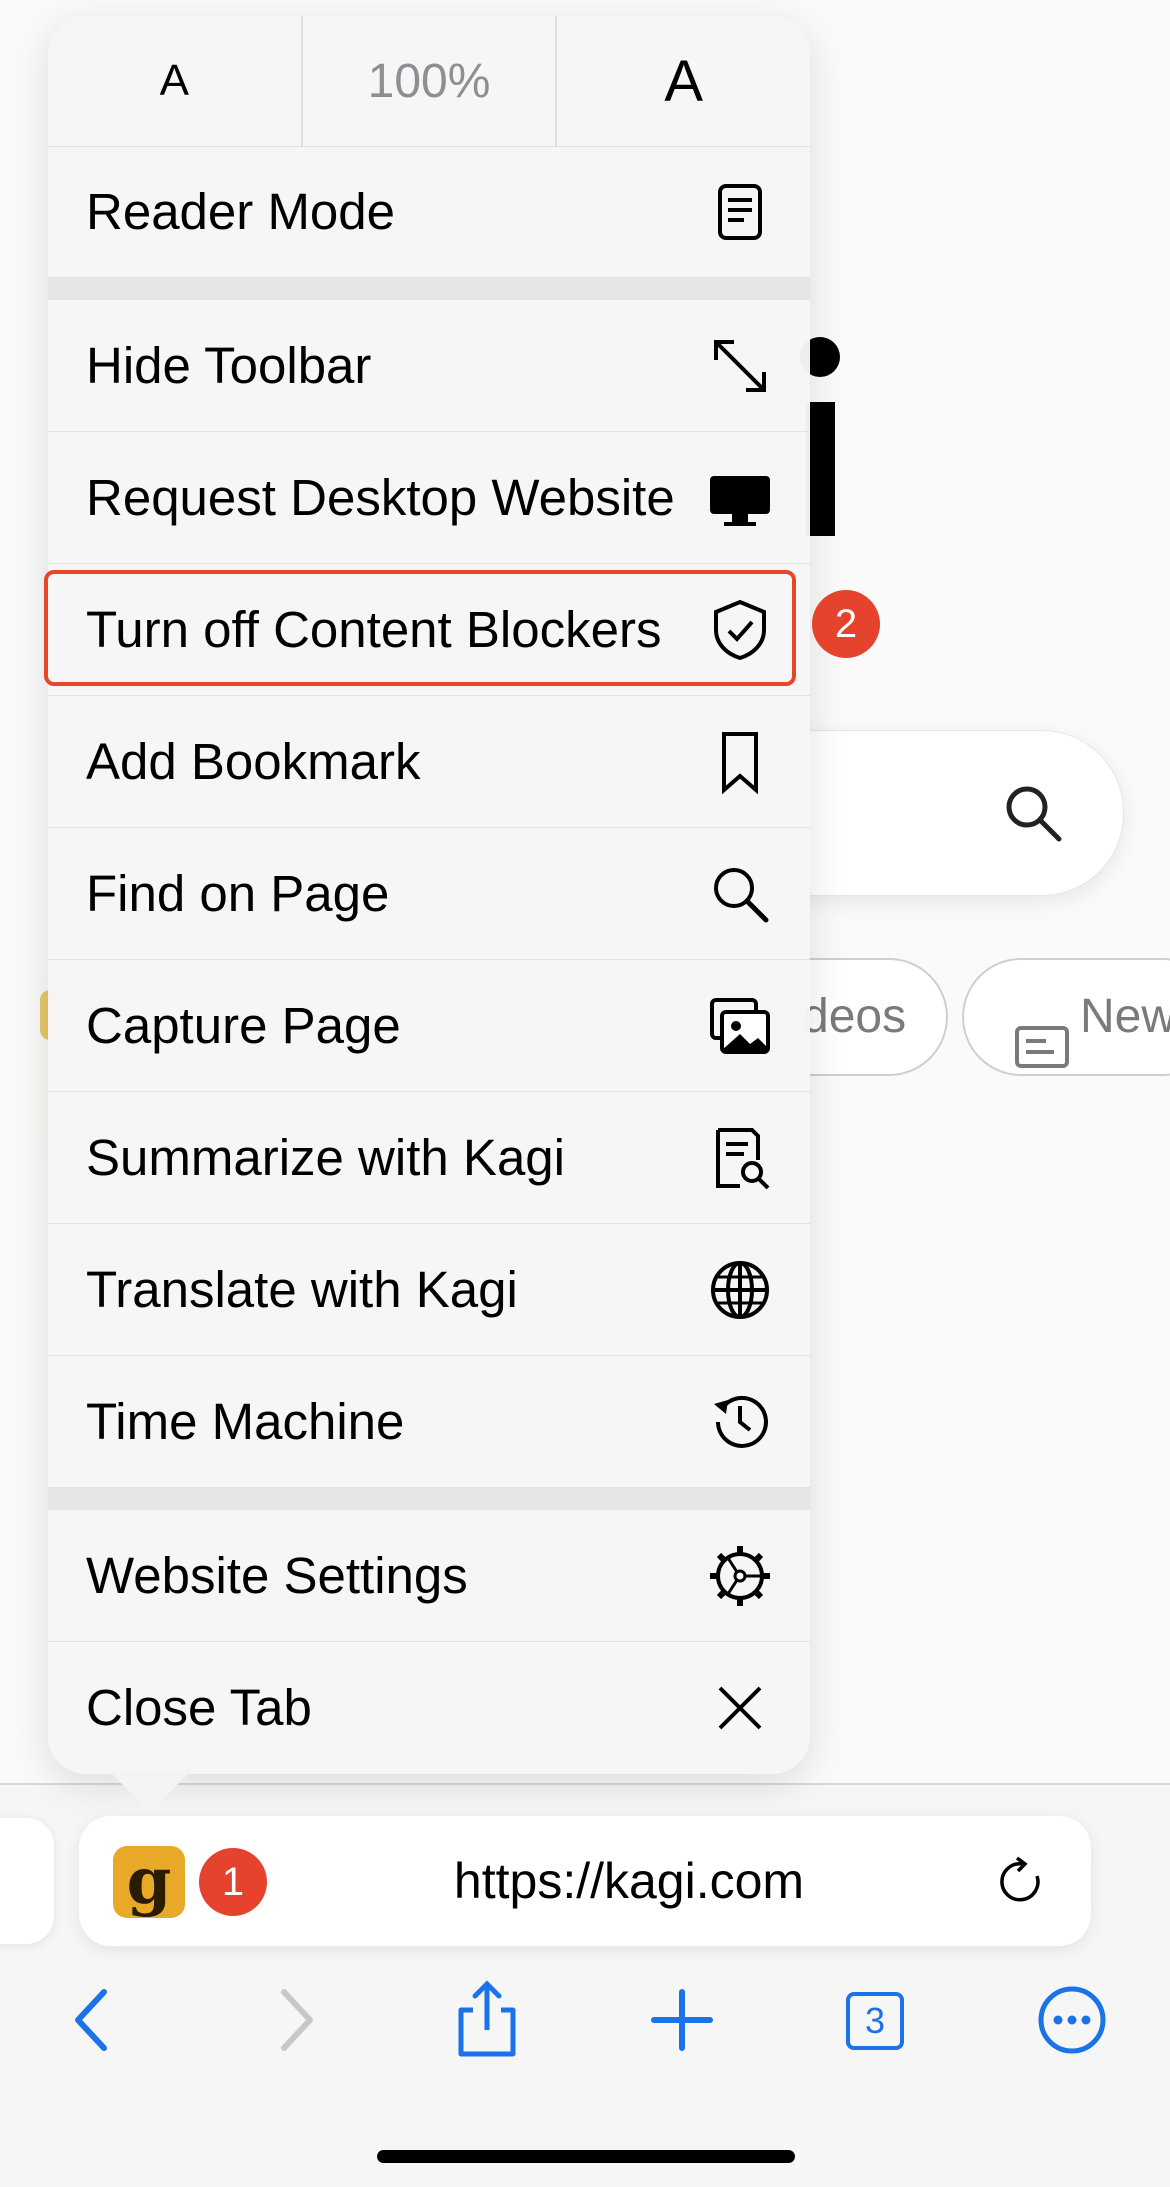 The height and width of the screenshot is (2187, 1170). I want to click on more-options-icon, so click(1072, 2020).